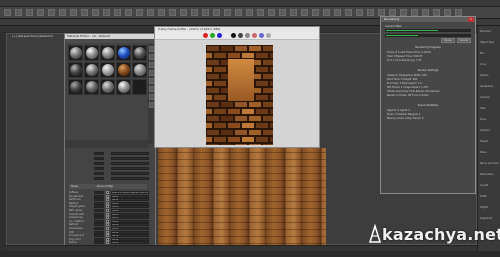  What do you see at coordinates (489, 32) in the screenshot?
I see `command-panel-item: Standard` at bounding box center [489, 32].